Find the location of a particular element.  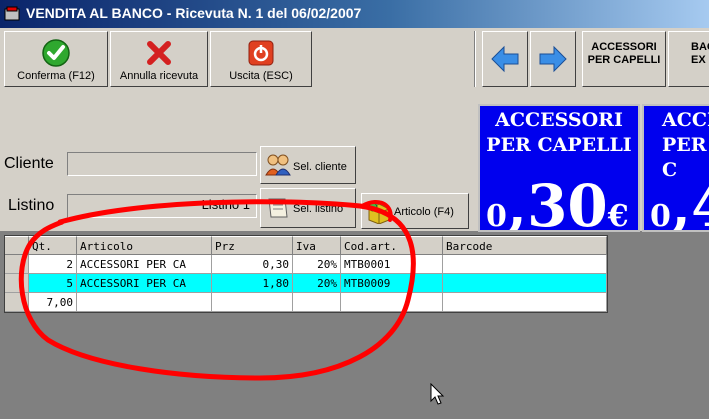

mouse-cursor-icon is located at coordinates (437, 394).